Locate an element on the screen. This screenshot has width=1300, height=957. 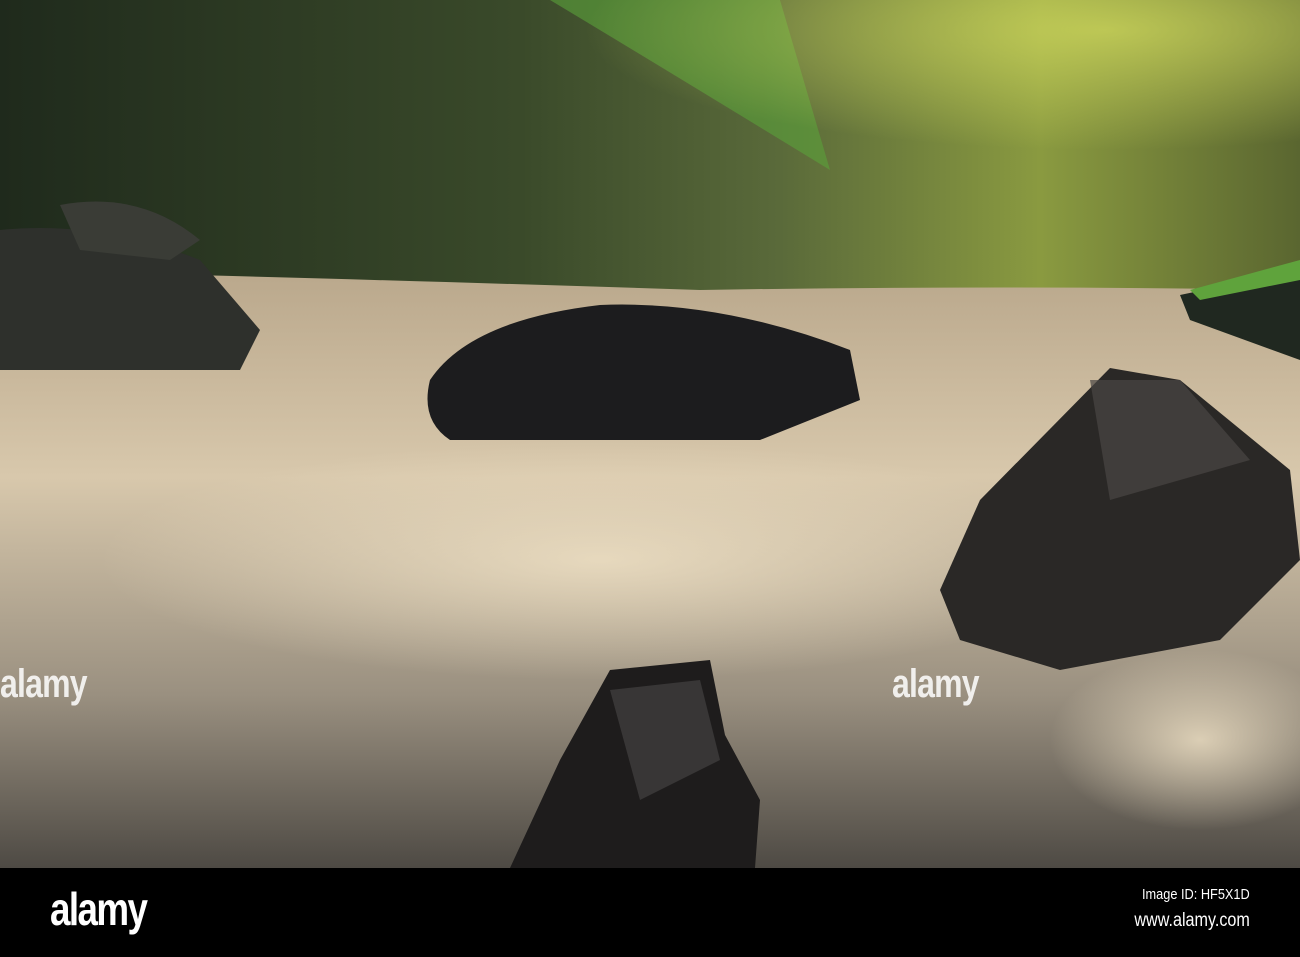
footer-bar: alamy Image ID: HF5X1D www.alamy.com is located at coordinates (650, 912).